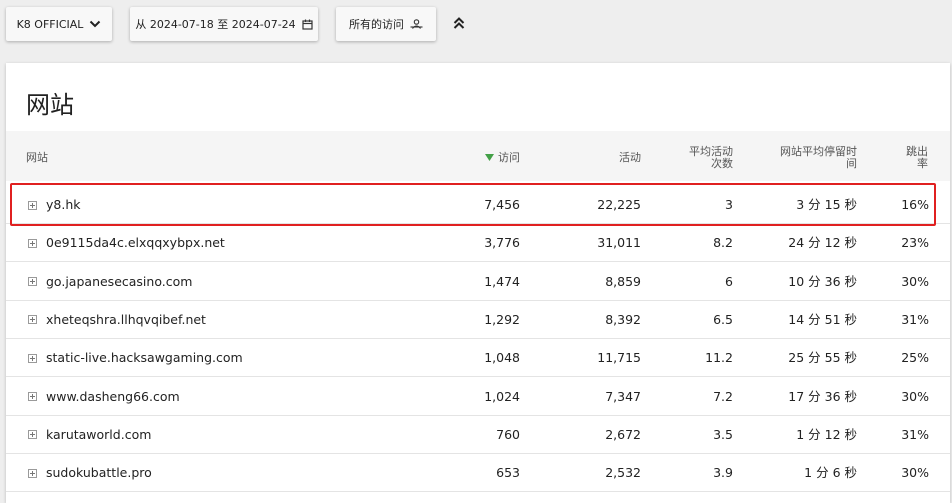  What do you see at coordinates (489, 157) in the screenshot?
I see `sort-desc-icon` at bounding box center [489, 157].